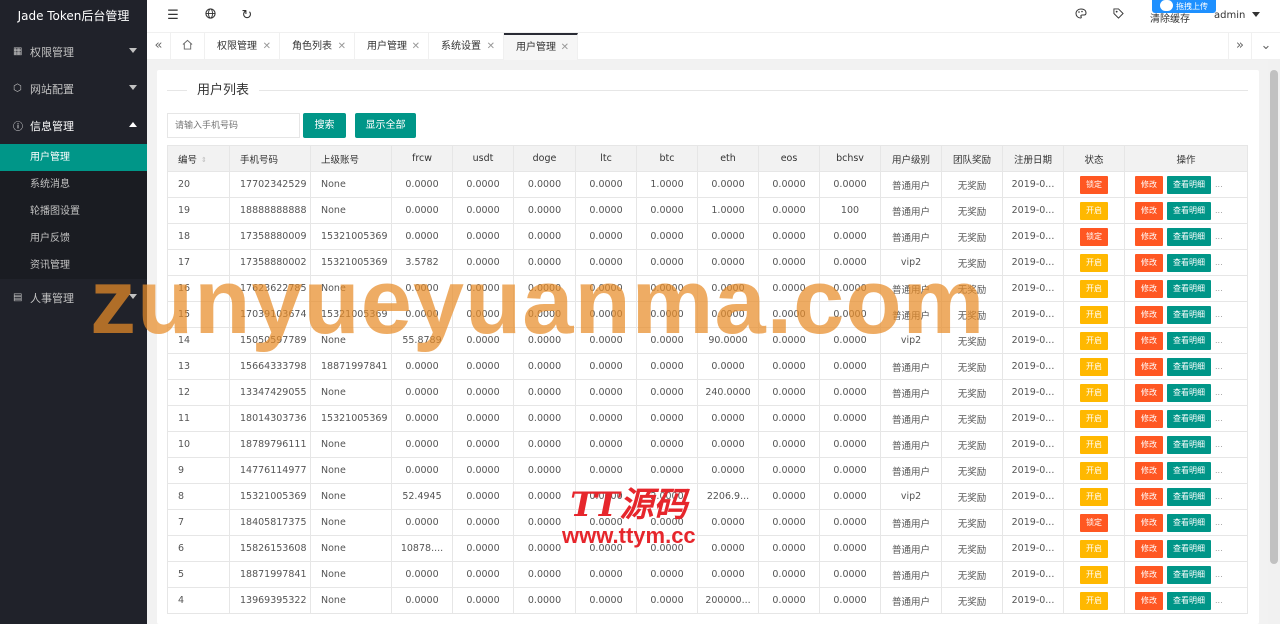 The image size is (1280, 624). I want to click on tabs-scroll-left-icon: «, so click(159, 46).